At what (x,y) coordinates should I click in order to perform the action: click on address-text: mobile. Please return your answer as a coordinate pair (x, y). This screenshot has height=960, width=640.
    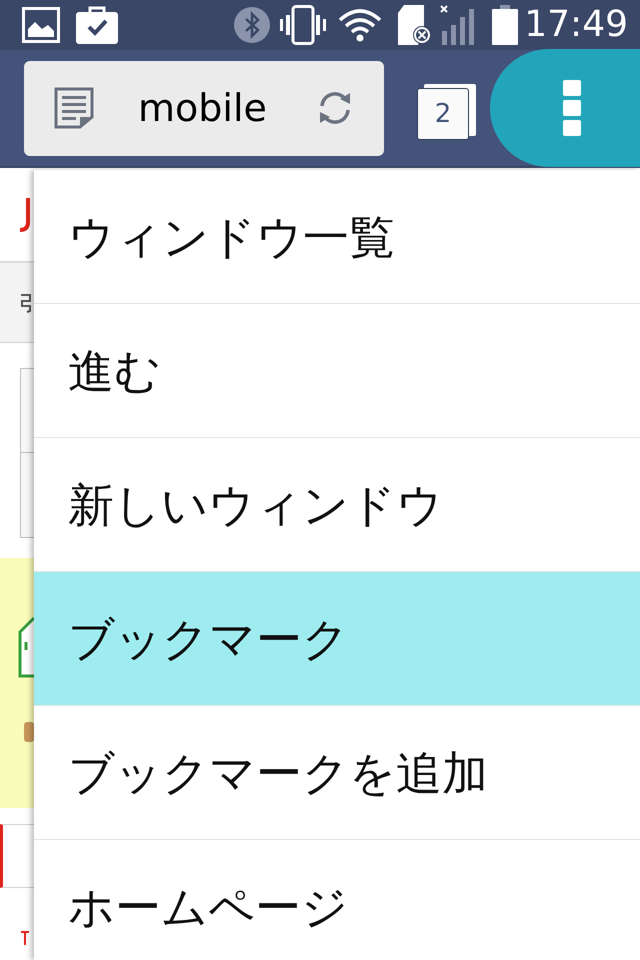
    Looking at the image, I should click on (202, 108).